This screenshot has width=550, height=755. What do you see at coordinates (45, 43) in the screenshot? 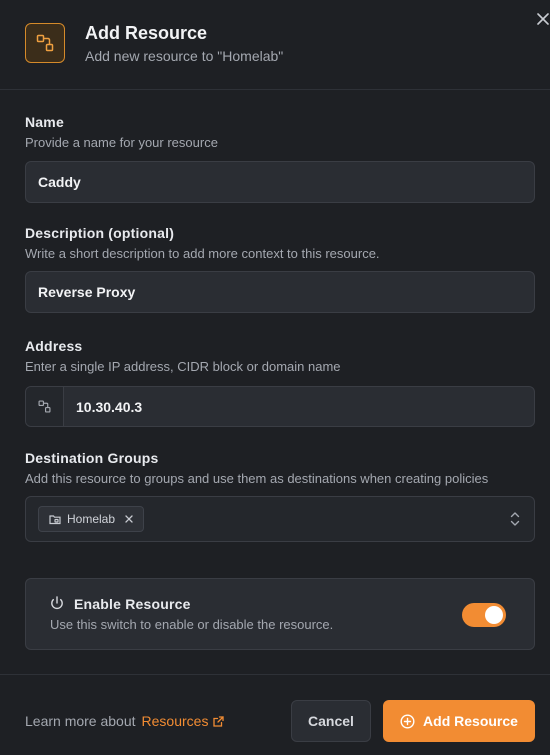
I see `resource-icon` at bounding box center [45, 43].